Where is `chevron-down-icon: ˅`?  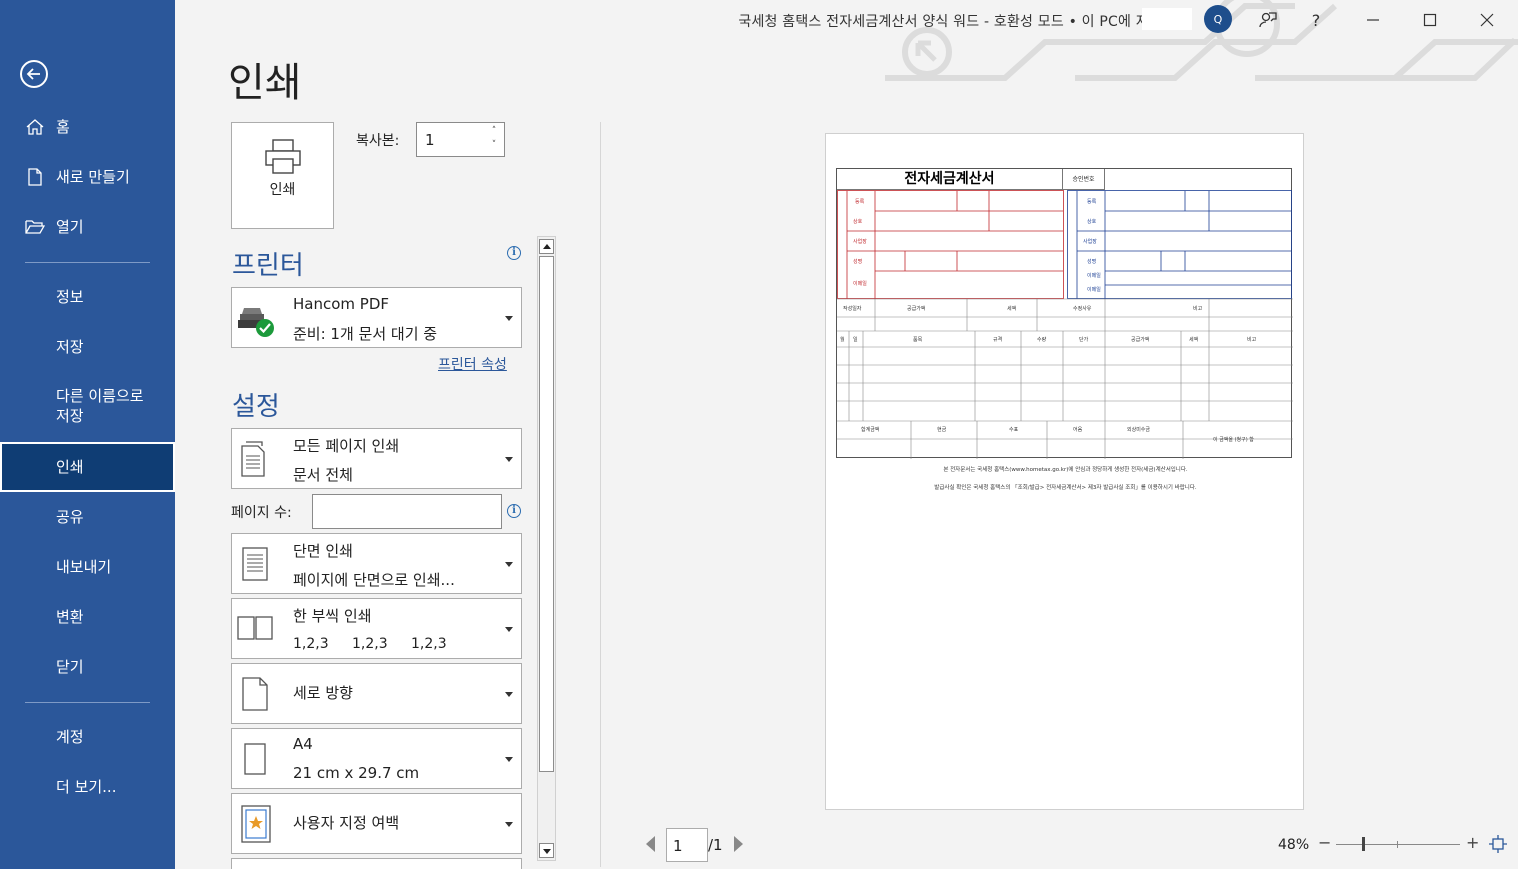 chevron-down-icon: ˅ is located at coordinates (494, 145).